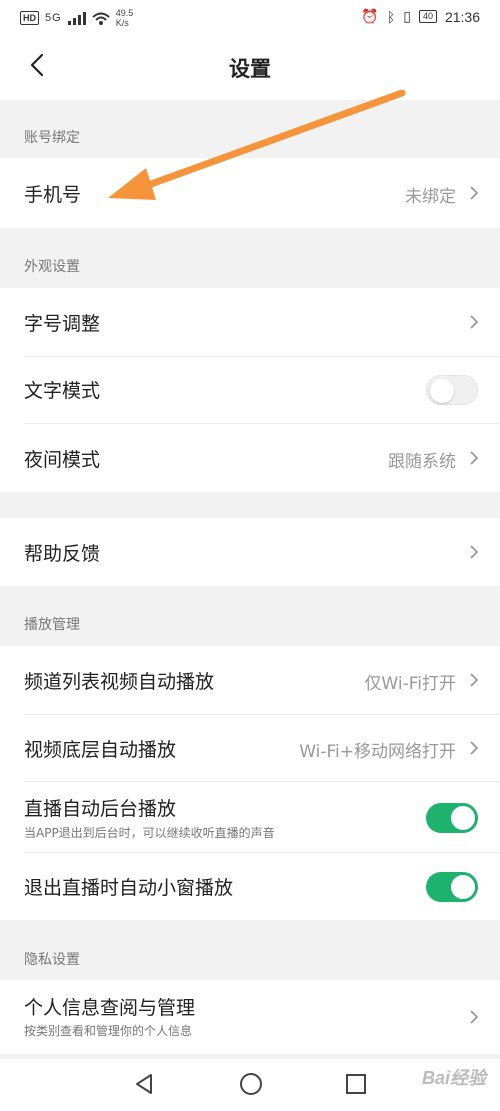  I want to click on live-background-toggle, so click(452, 818).